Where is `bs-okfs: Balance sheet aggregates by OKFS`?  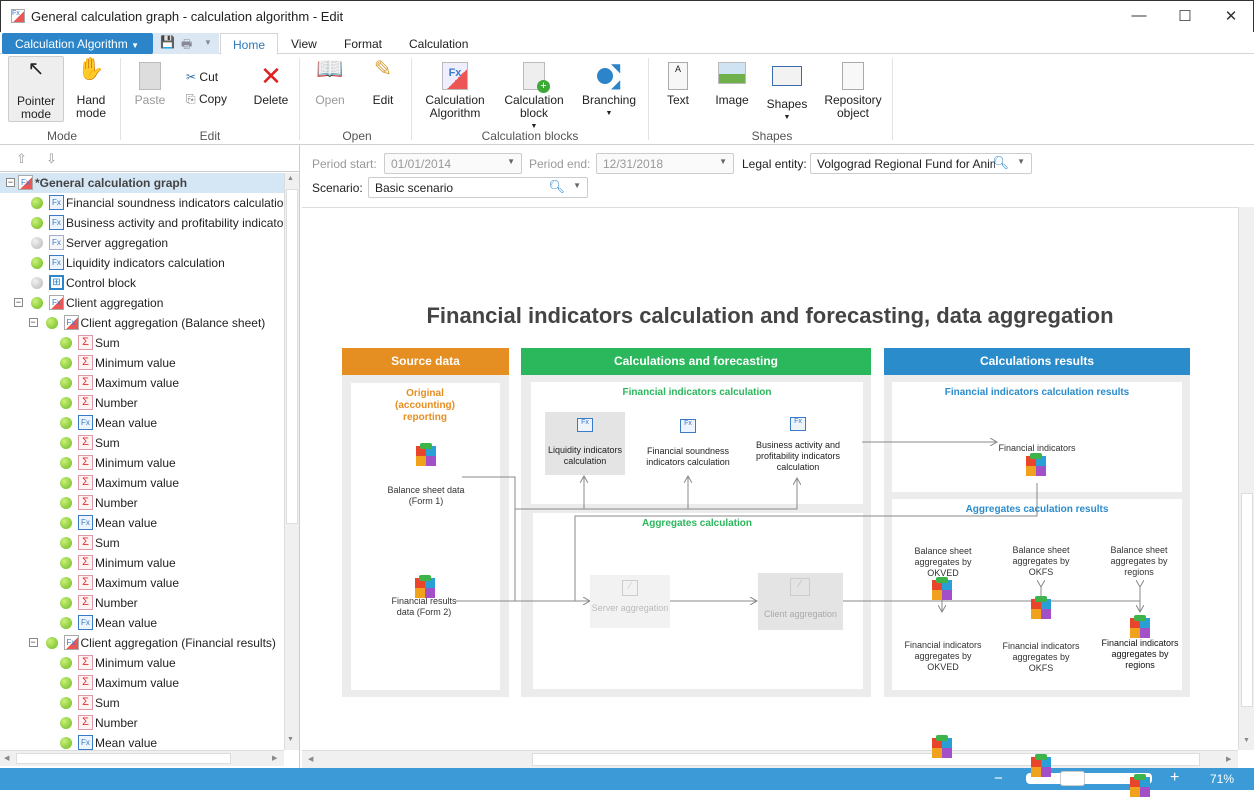 bs-okfs: Balance sheet aggregates by OKFS is located at coordinates (1041, 561).